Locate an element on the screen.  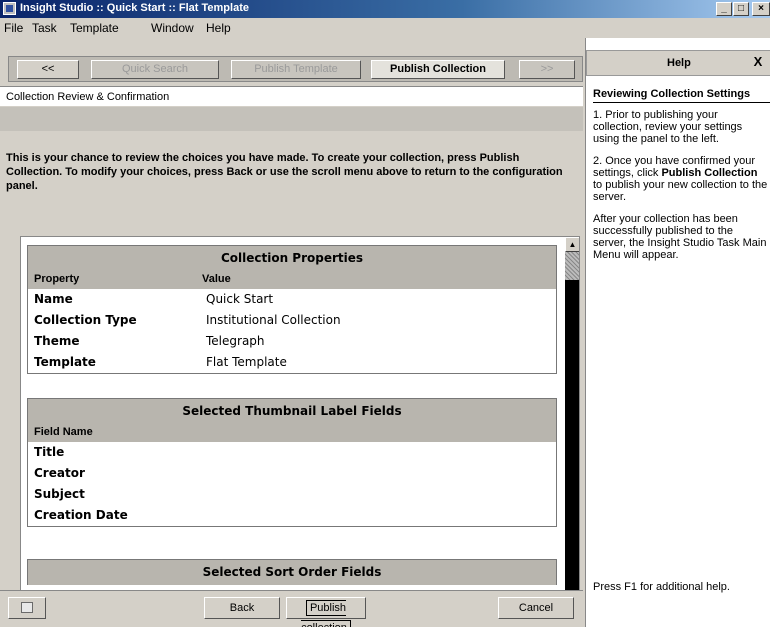
property-name: Name is located at coordinates (53, 299).